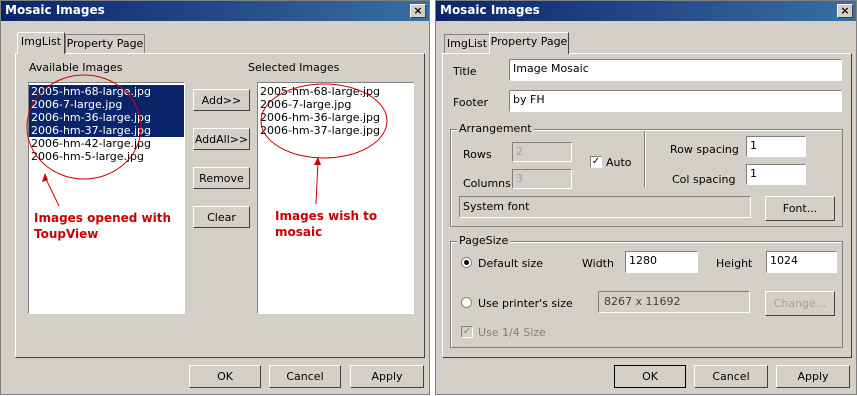  What do you see at coordinates (326, 216) in the screenshot?
I see `annotation-right-line-1: Images wish to` at bounding box center [326, 216].